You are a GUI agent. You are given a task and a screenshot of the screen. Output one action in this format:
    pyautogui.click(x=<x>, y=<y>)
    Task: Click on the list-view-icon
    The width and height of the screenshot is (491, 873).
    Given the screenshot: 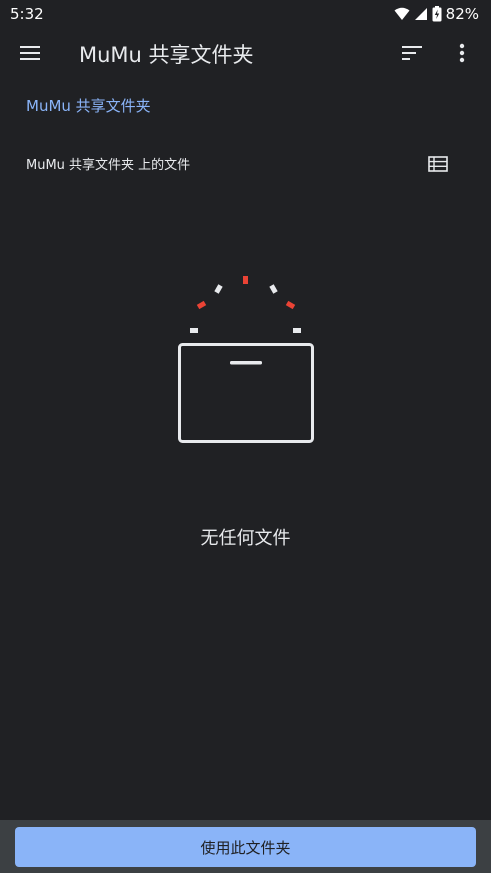 What is the action you would take?
    pyautogui.click(x=438, y=164)
    